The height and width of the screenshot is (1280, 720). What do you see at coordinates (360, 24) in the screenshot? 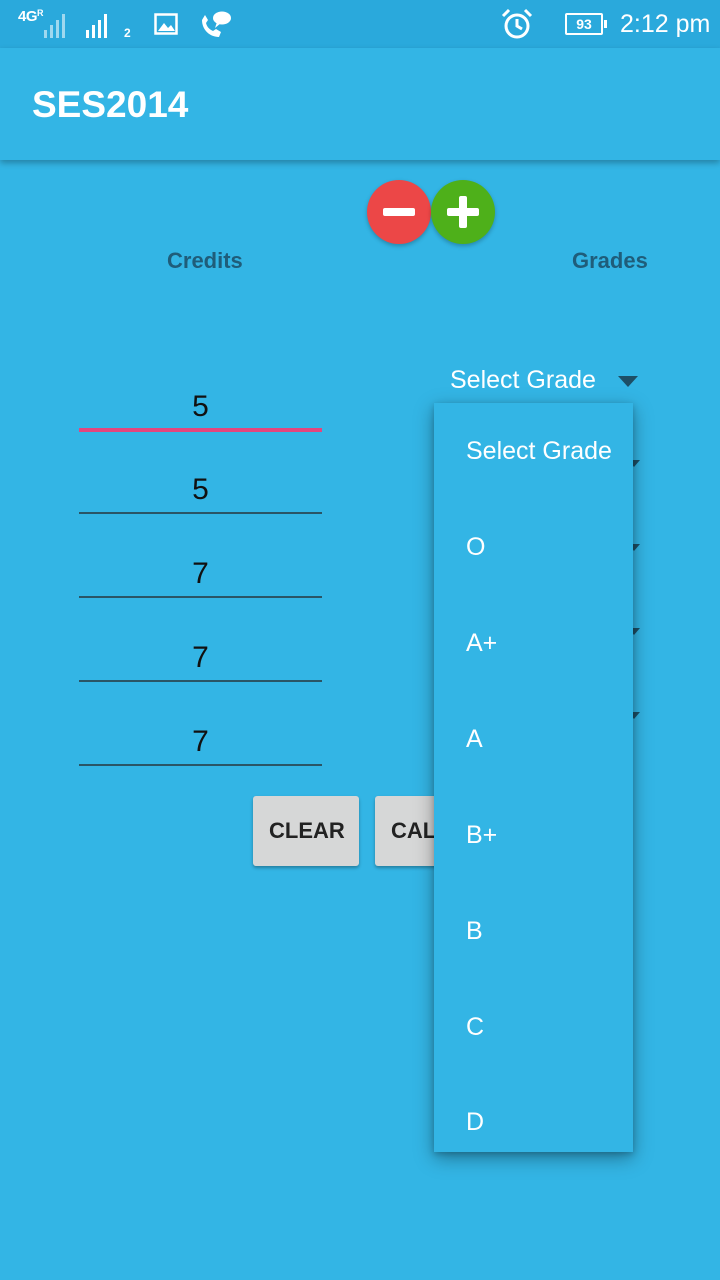
I see `status-bar: 4GR 2 93 2:12 pm` at bounding box center [360, 24].